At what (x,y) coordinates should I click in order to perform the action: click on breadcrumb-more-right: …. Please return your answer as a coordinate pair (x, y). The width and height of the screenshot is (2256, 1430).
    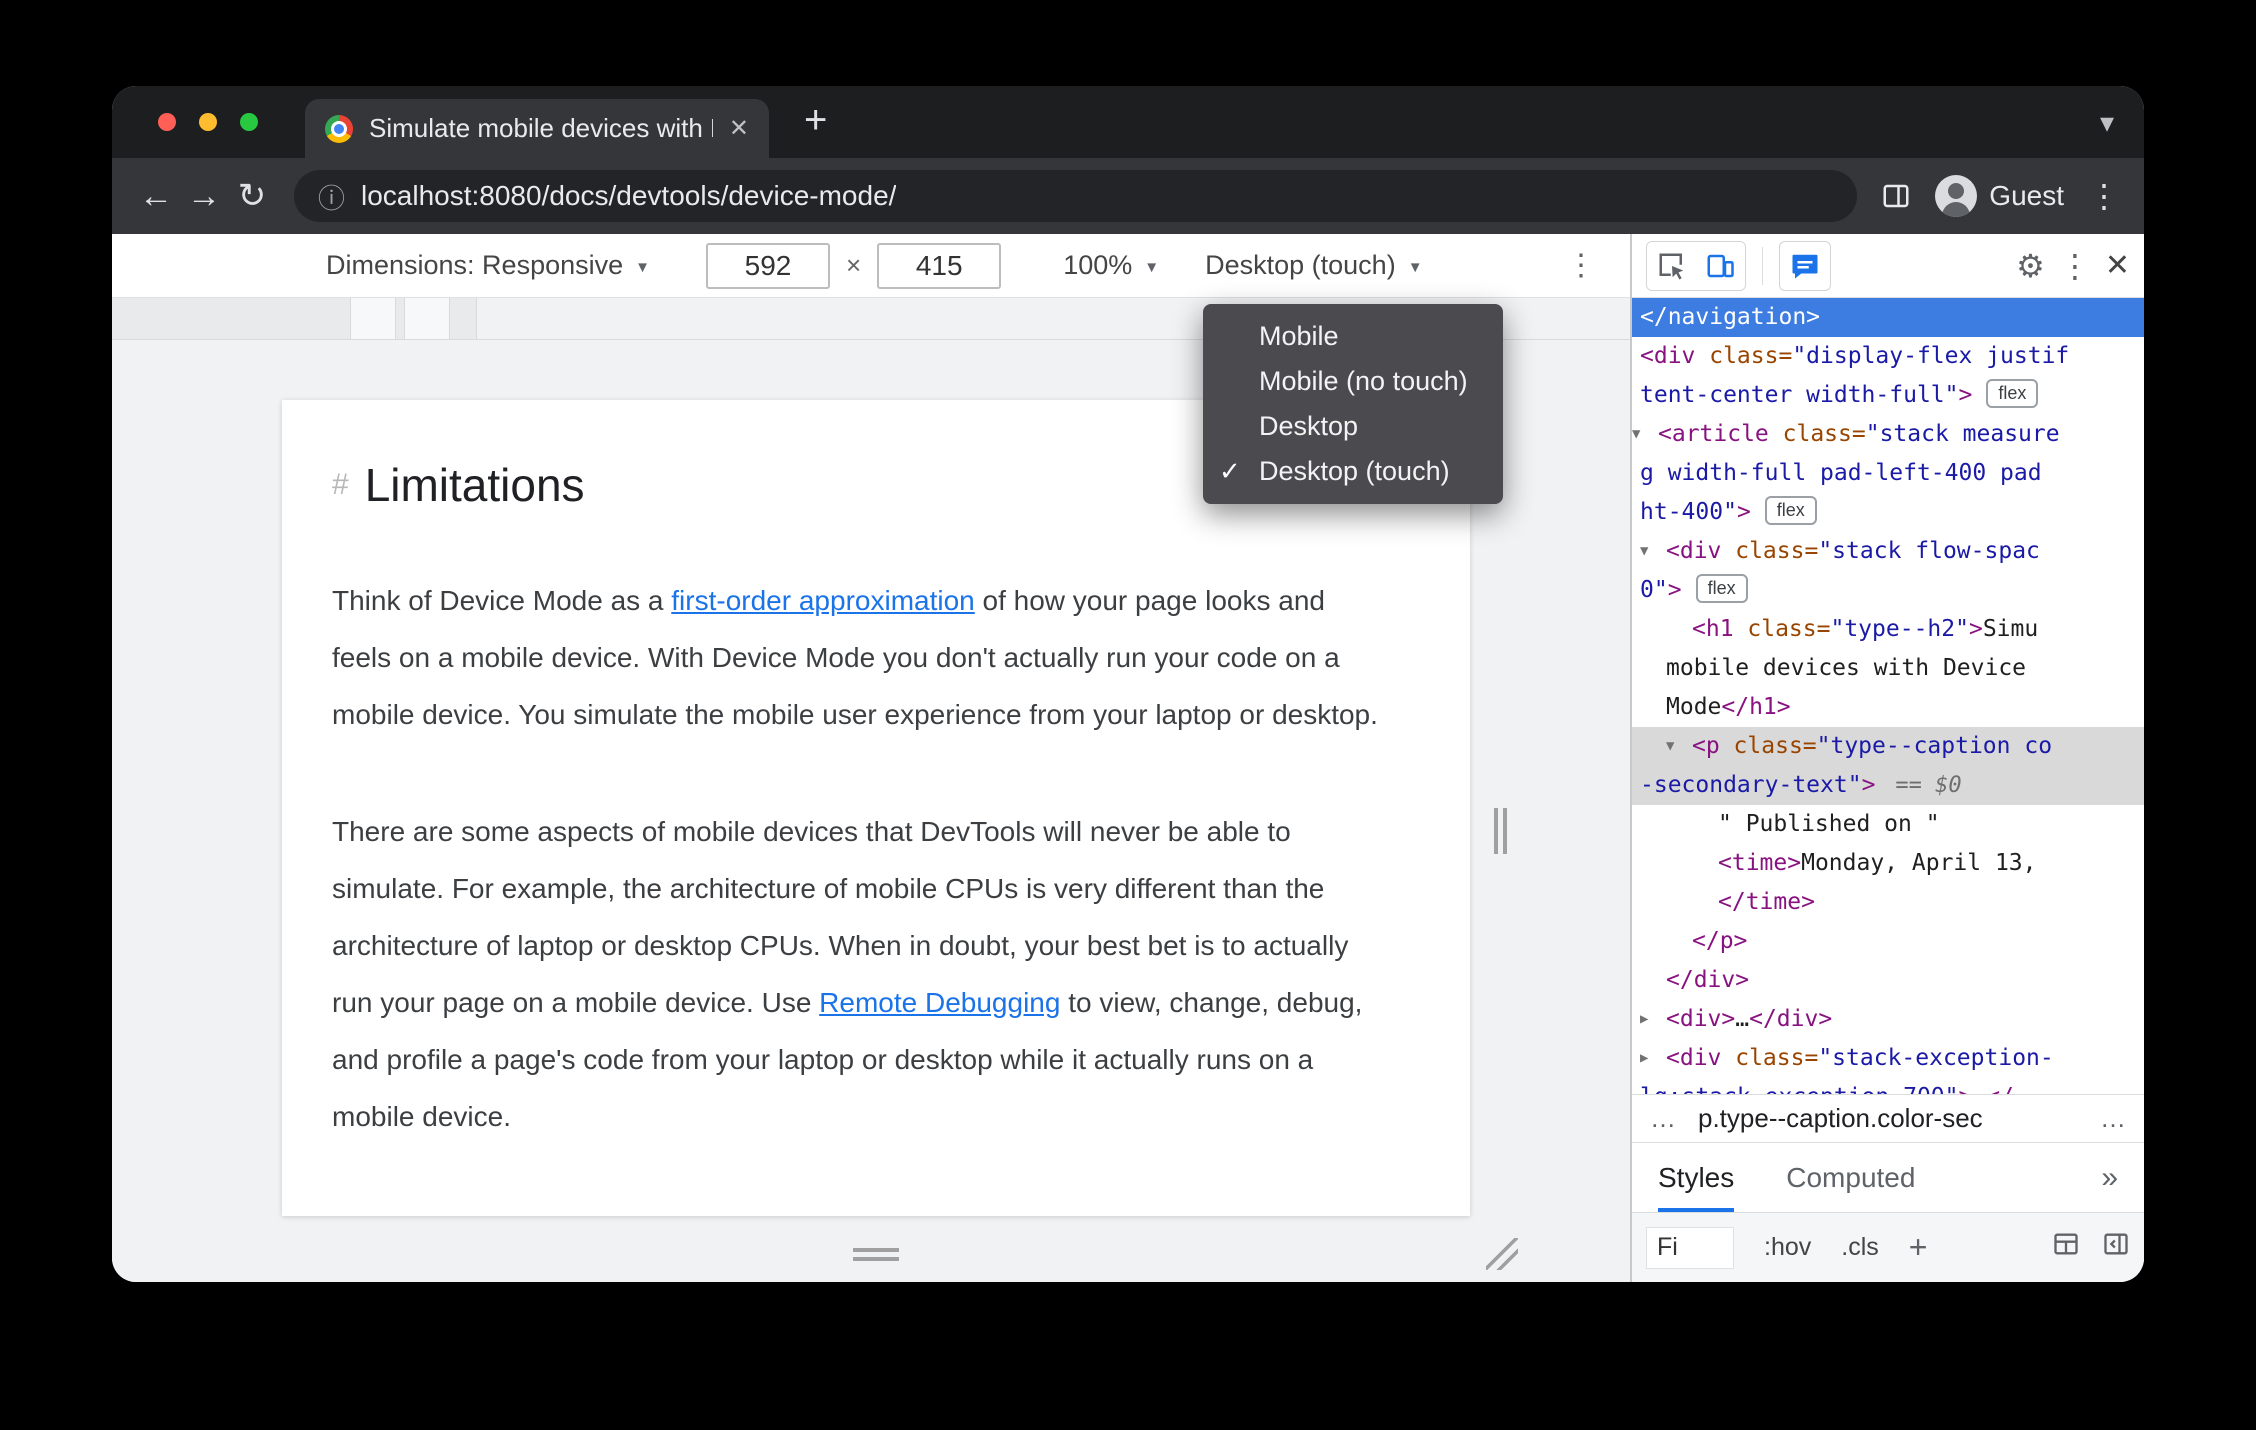
    Looking at the image, I should click on (2113, 1118).